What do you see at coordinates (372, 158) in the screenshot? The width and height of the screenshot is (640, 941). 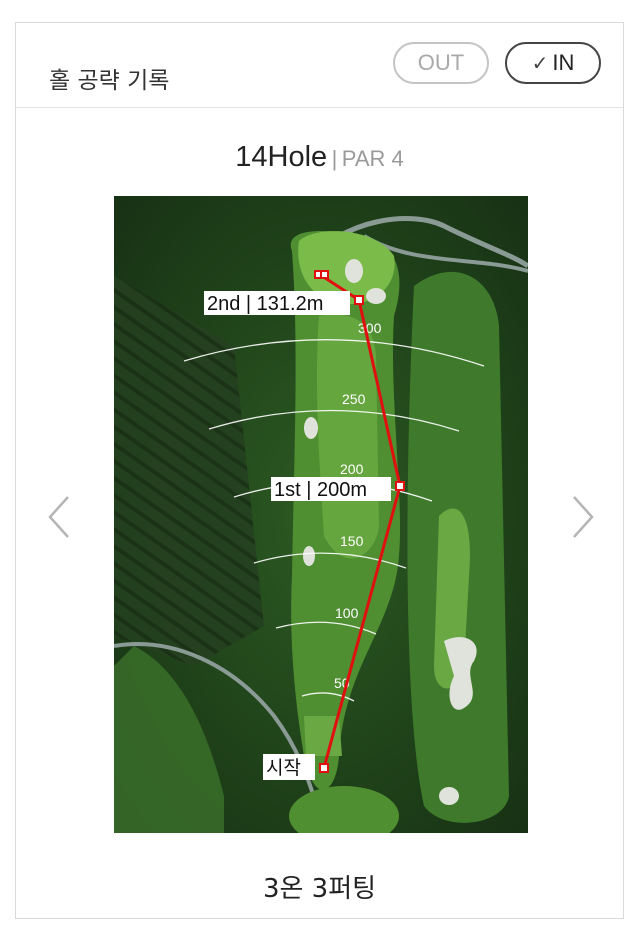 I see `hole-par: PAR 4` at bounding box center [372, 158].